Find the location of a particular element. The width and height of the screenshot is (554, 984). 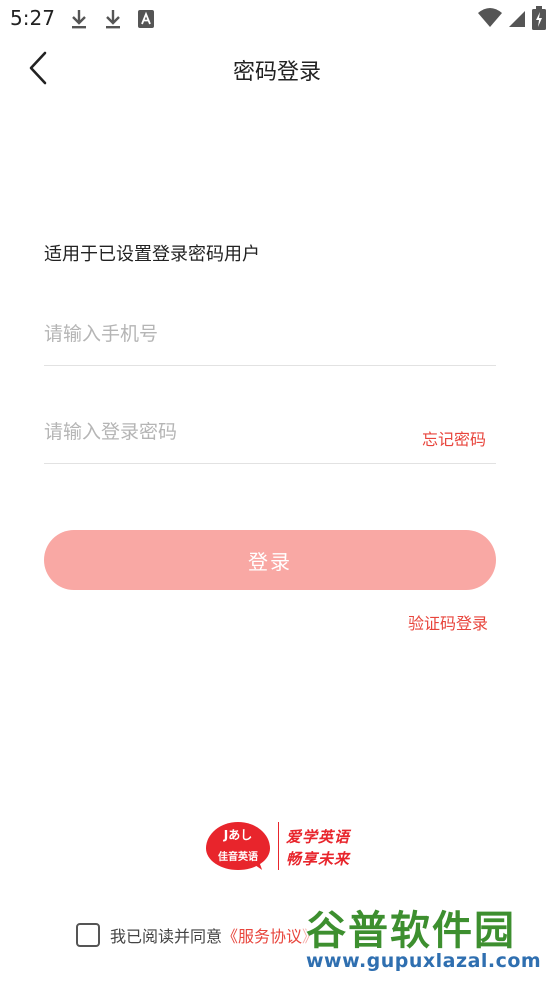

phone-field is located at coordinates (270, 335).